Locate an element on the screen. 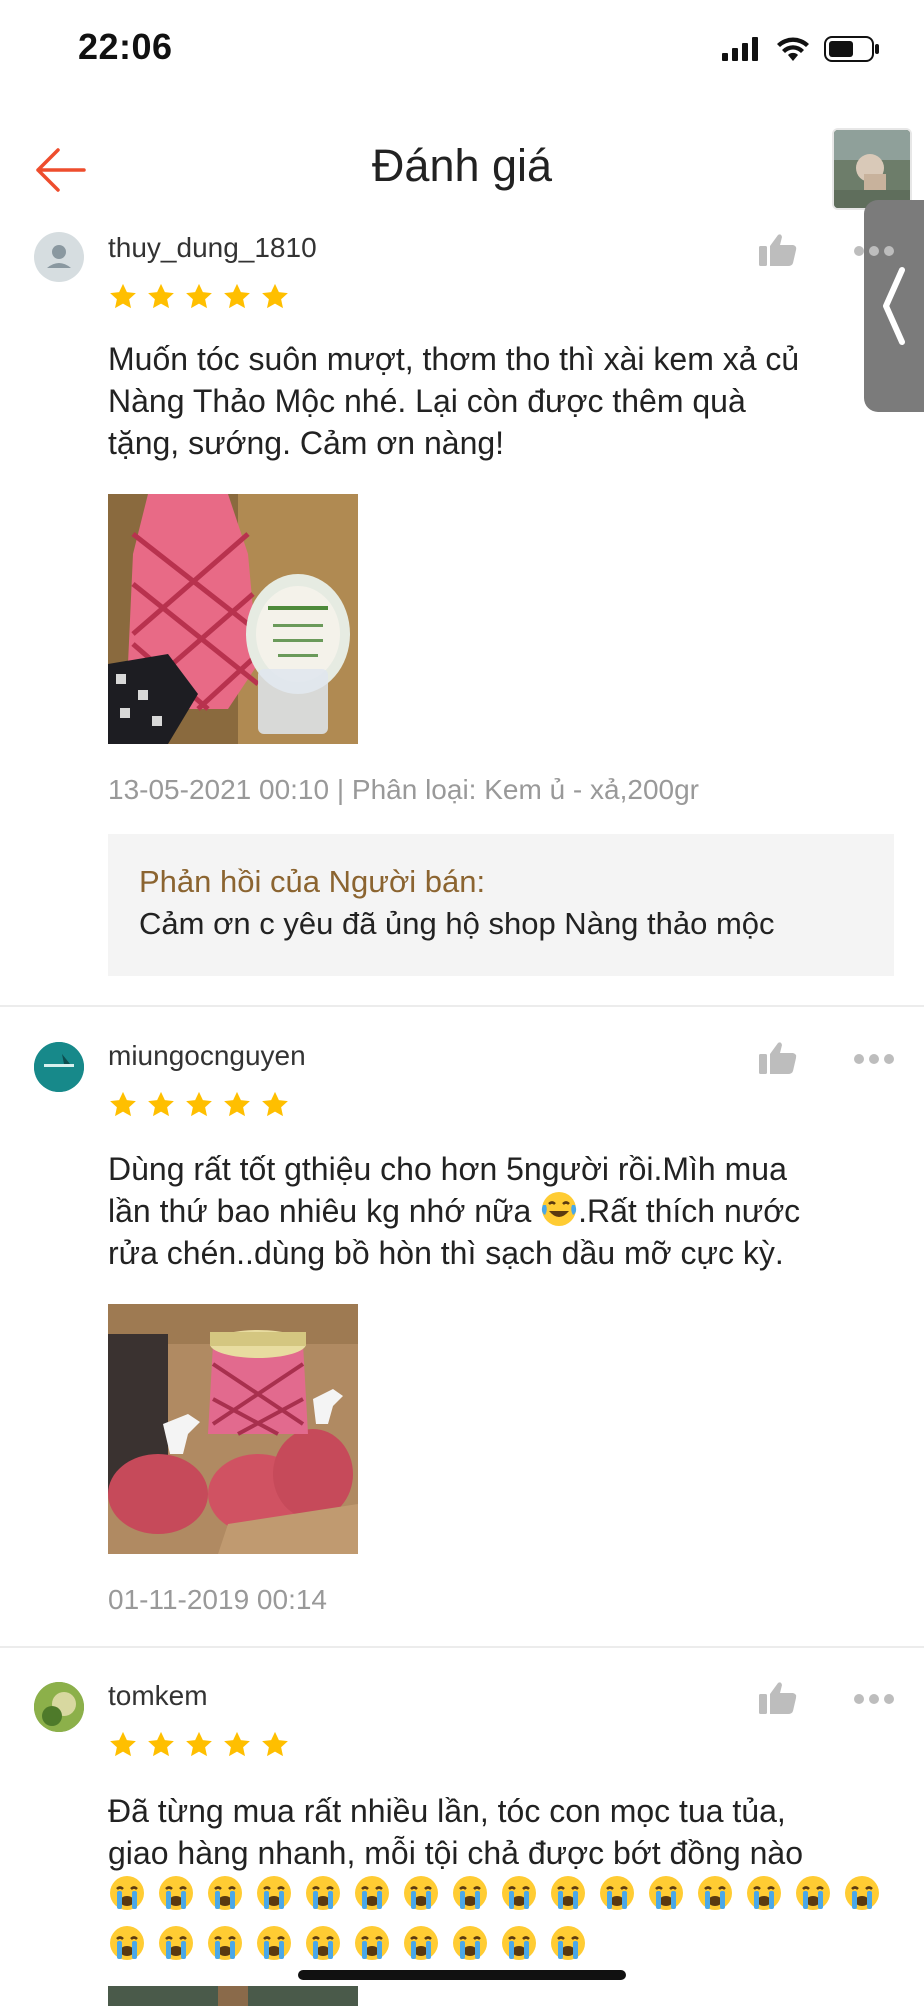 The image size is (924, 2006). default-user-icon is located at coordinates (59, 256).